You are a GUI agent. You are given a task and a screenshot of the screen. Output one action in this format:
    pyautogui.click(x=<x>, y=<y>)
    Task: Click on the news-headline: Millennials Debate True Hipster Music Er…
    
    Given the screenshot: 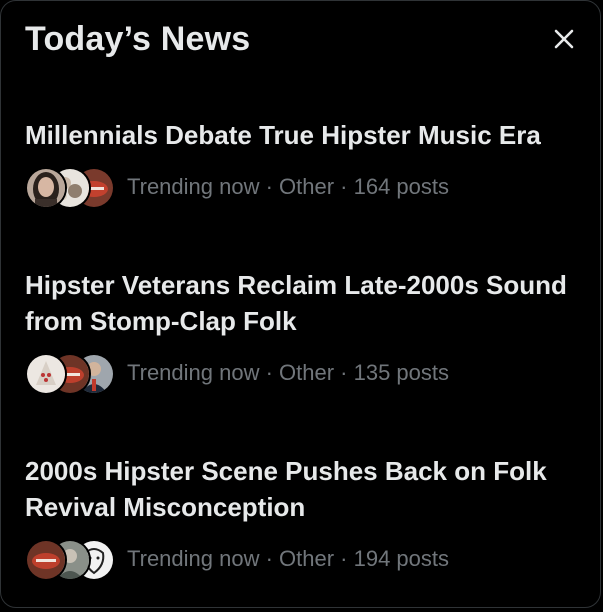 What is the action you would take?
    pyautogui.click(x=302, y=135)
    